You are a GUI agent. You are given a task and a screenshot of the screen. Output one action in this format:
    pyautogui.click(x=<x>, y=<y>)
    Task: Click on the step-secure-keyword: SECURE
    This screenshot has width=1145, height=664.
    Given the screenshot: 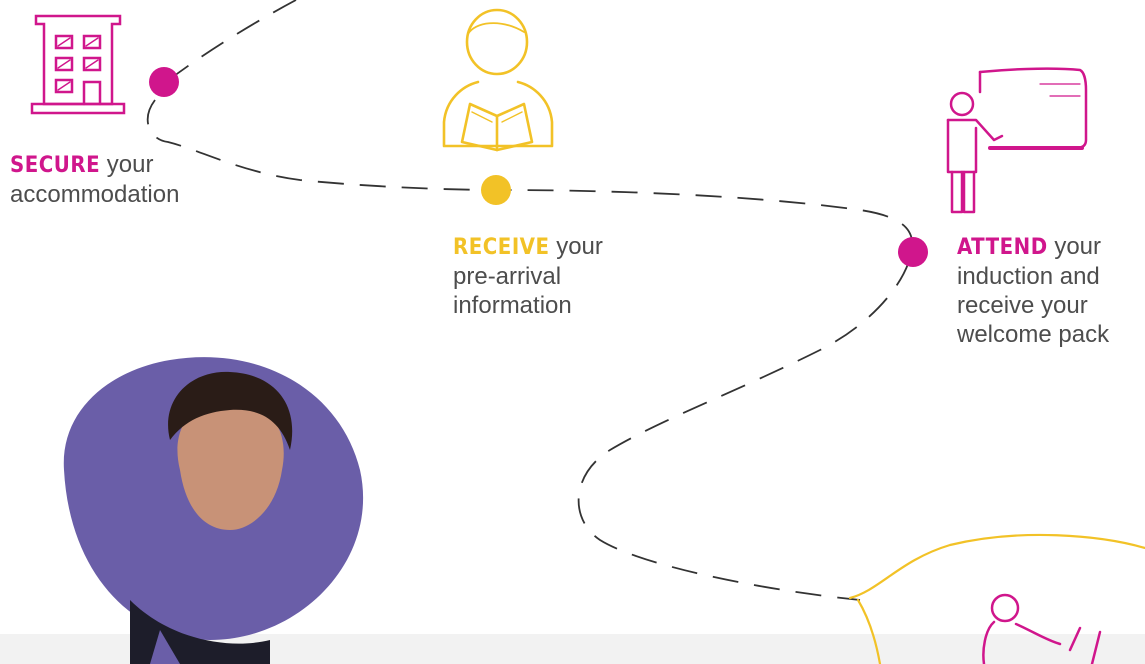 What is the action you would take?
    pyautogui.click(x=55, y=165)
    